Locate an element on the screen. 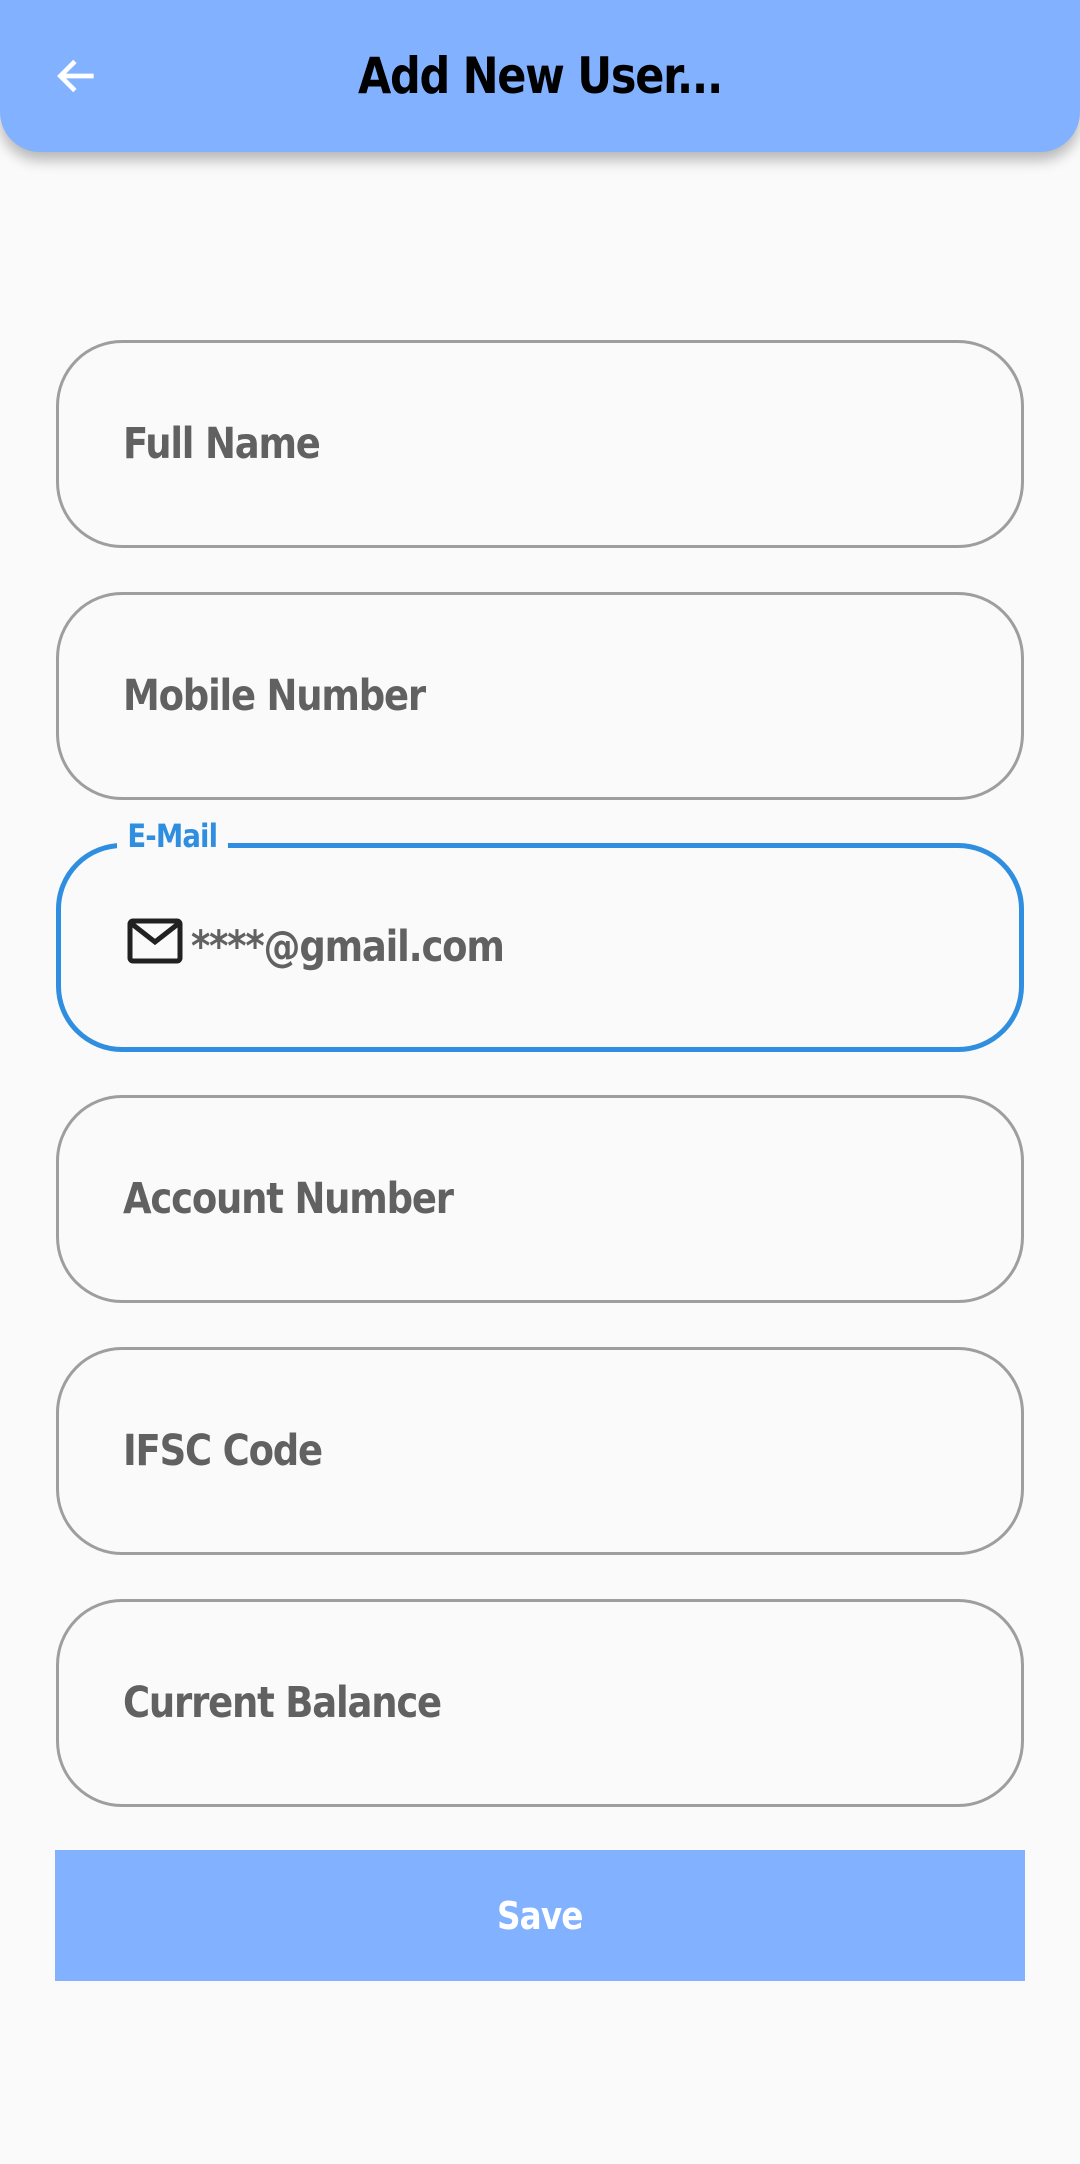 The height and width of the screenshot is (2164, 1080). ifsc-code-placeholder: IFSC Code is located at coordinates (223, 1451).